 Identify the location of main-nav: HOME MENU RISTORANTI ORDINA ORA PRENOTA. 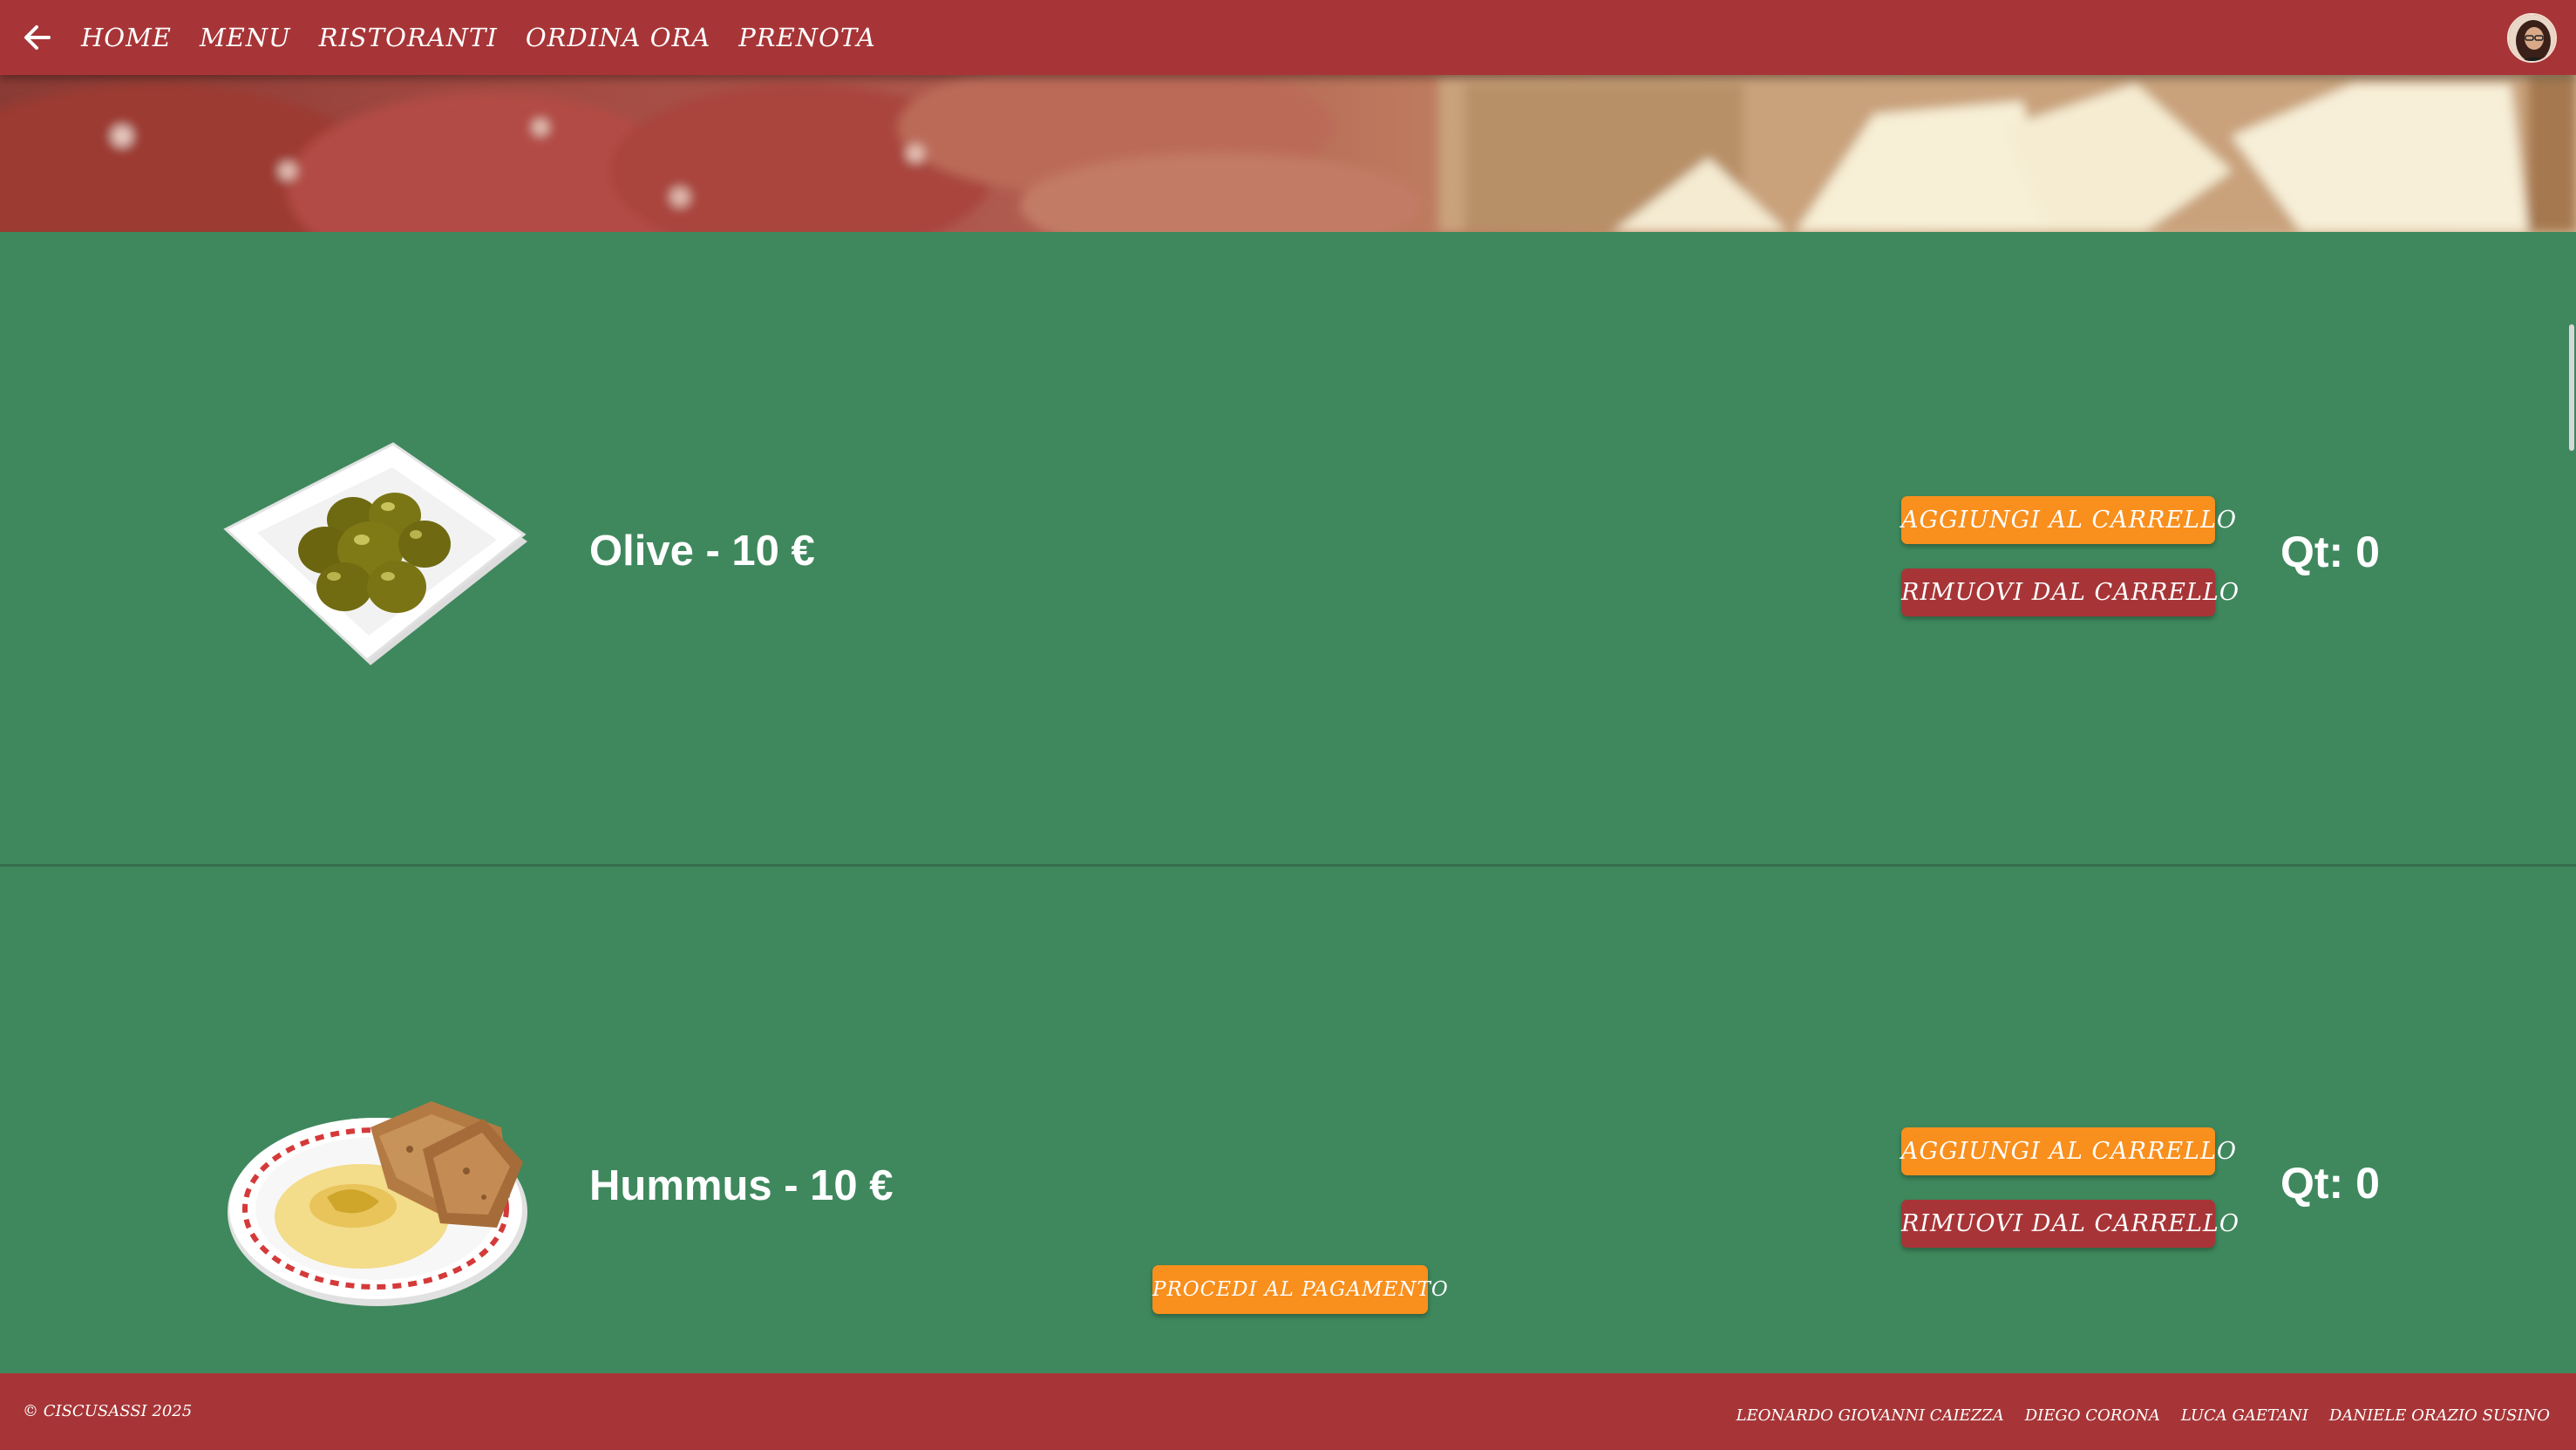
(492, 37).